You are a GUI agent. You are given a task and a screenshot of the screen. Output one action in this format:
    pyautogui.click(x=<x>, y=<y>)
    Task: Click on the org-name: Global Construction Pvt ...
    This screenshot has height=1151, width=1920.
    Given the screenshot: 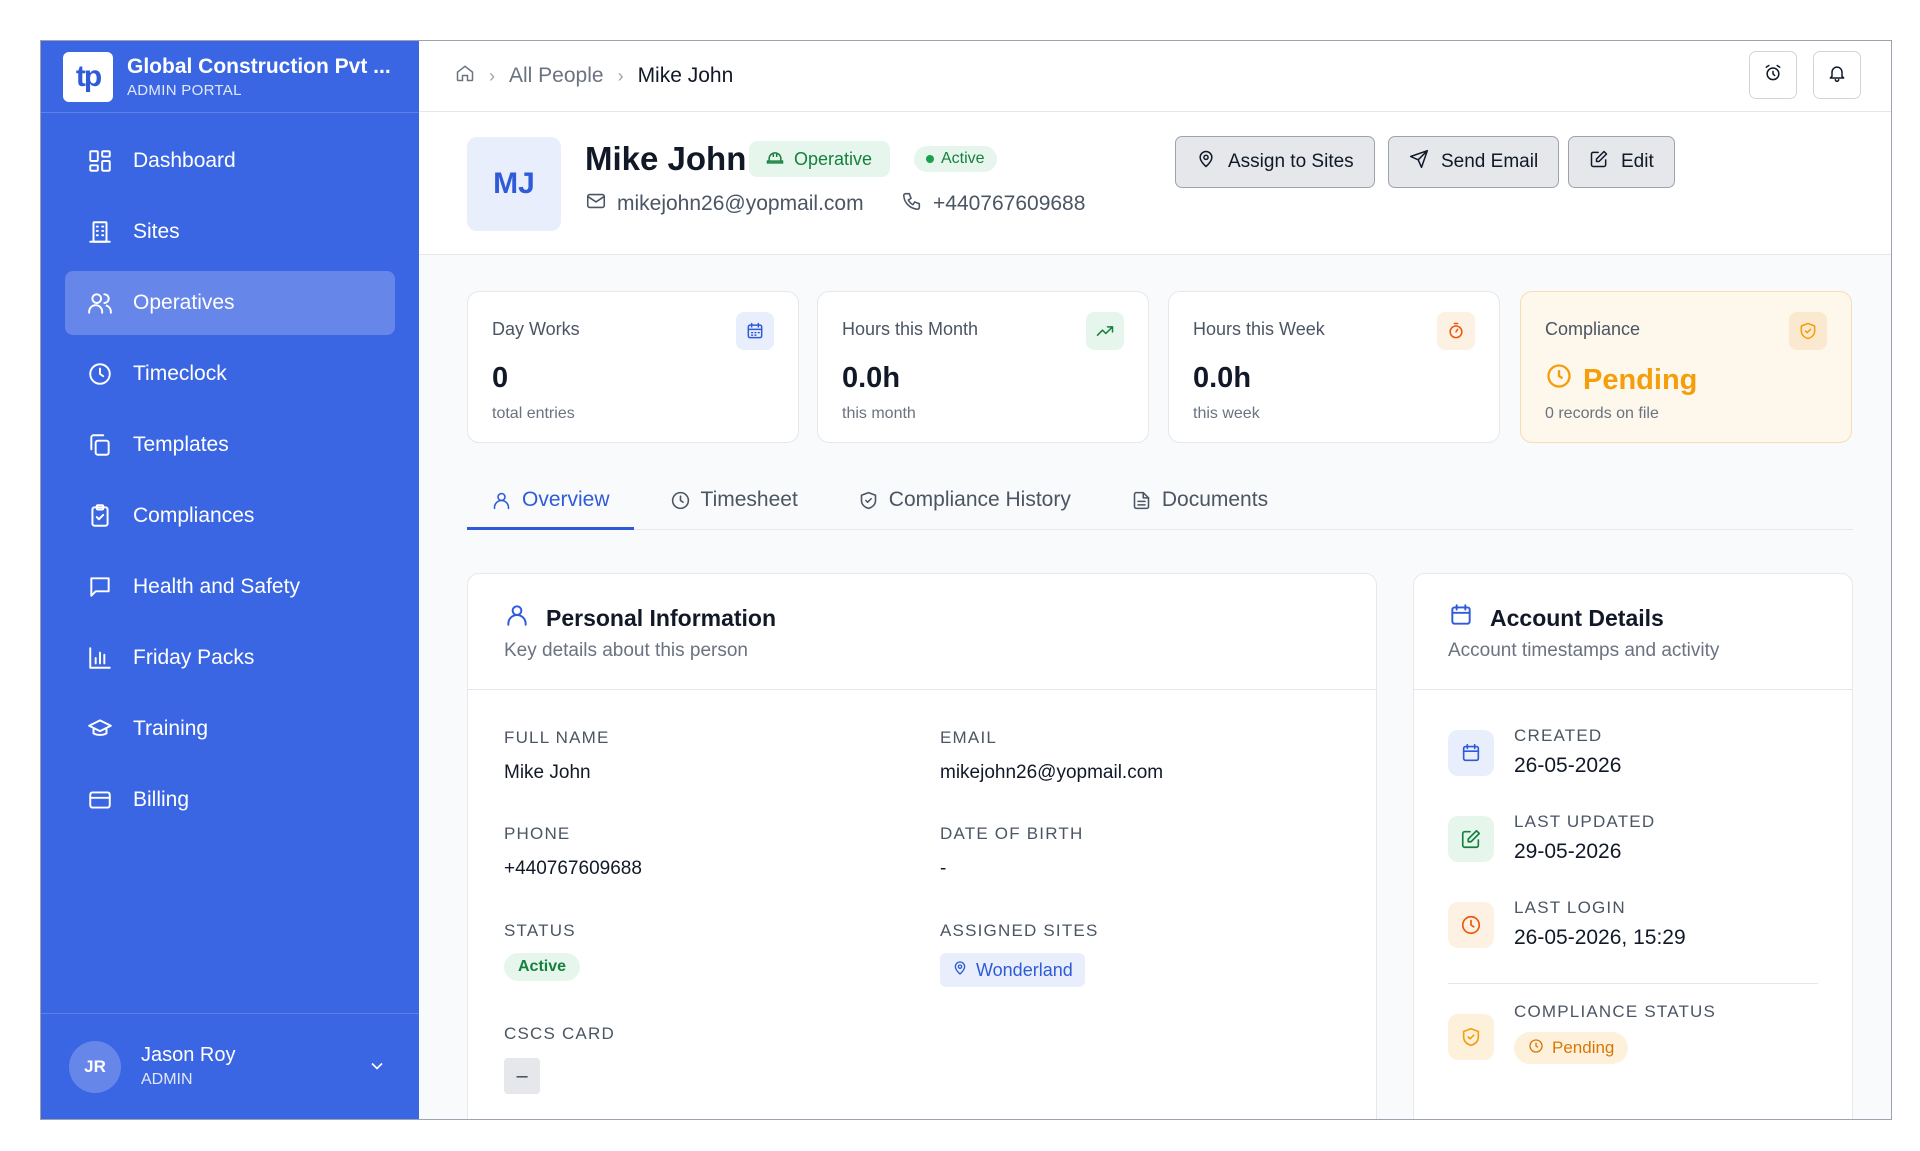 What is the action you would take?
    pyautogui.click(x=259, y=66)
    